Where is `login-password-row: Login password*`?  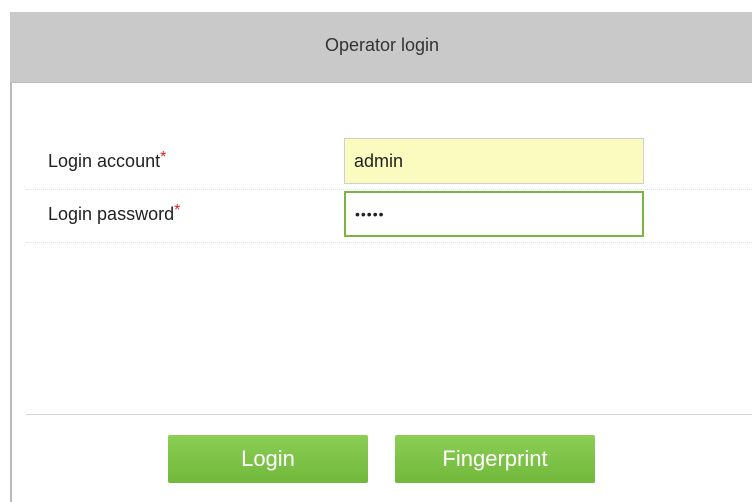 login-password-row: Login password* is located at coordinates (389, 216).